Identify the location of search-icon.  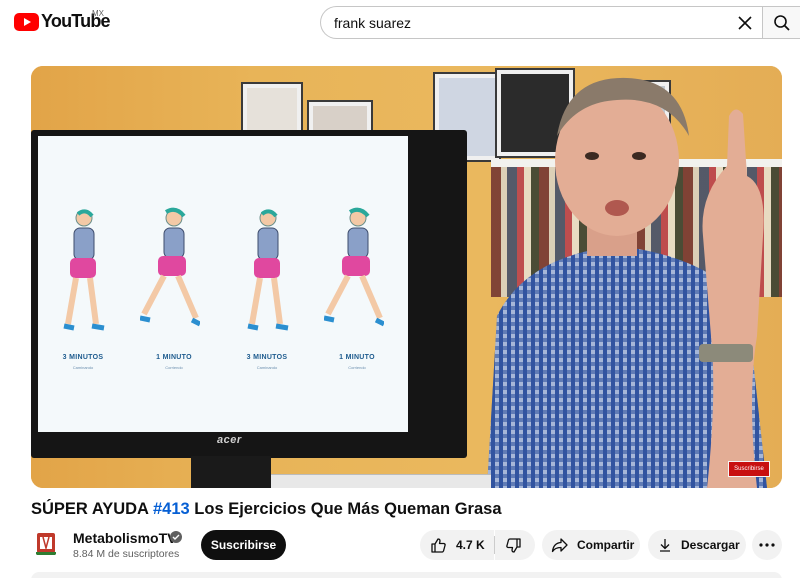
(782, 22).